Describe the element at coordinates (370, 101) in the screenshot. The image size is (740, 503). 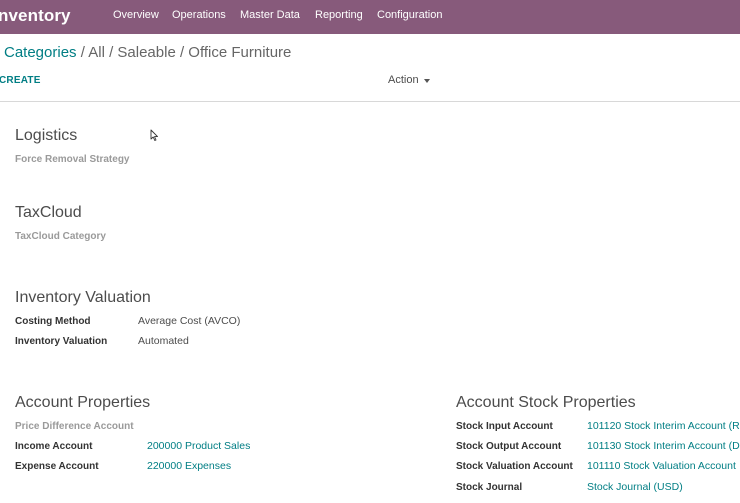
I see `control-panel-divider` at that location.